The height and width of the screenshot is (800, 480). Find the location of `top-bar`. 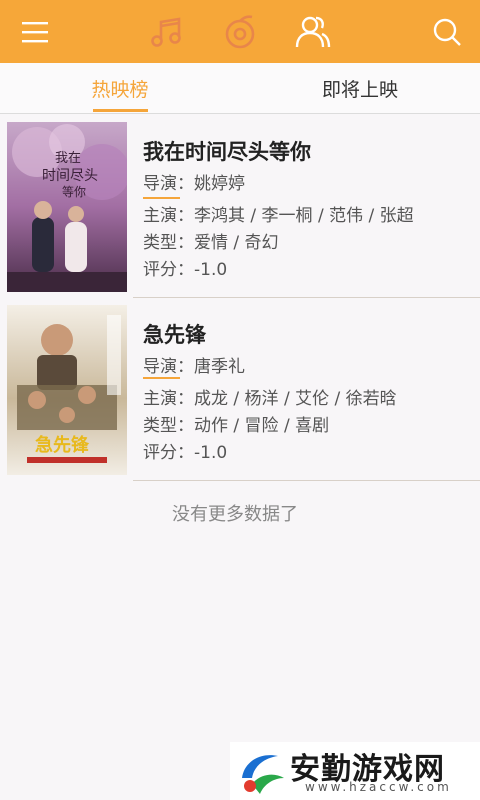

top-bar is located at coordinates (240, 31).